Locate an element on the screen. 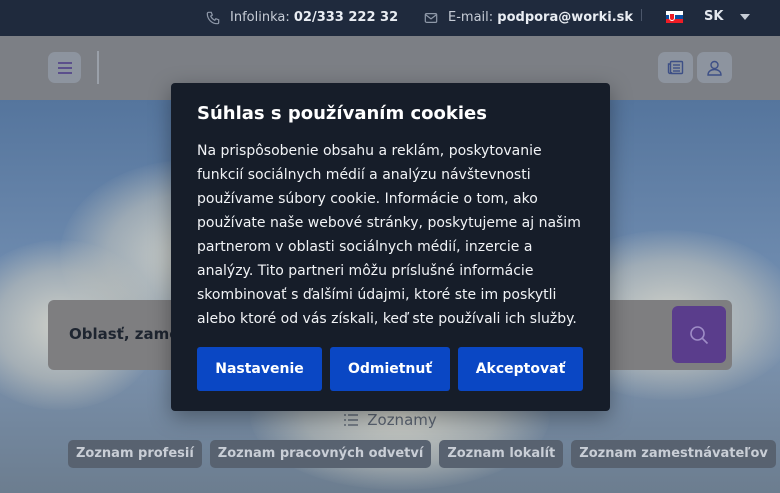  lists-heading-label: Zoznamy is located at coordinates (402, 420).